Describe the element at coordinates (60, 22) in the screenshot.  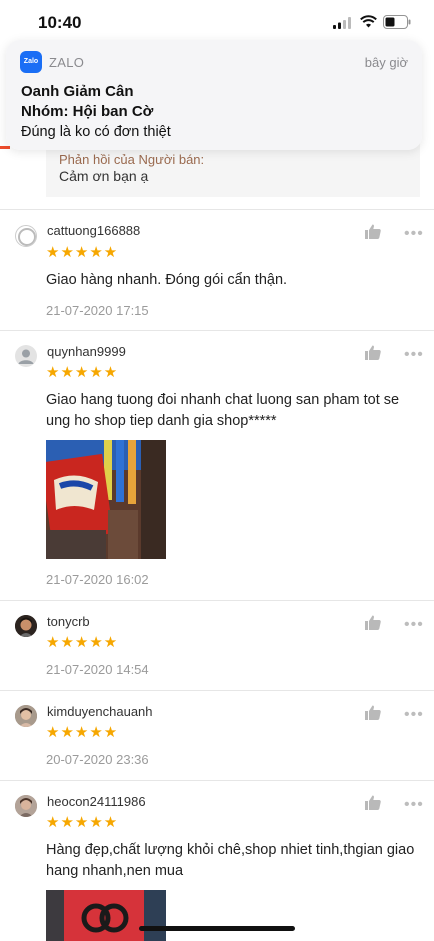
I see `status-time: 10:40` at that location.